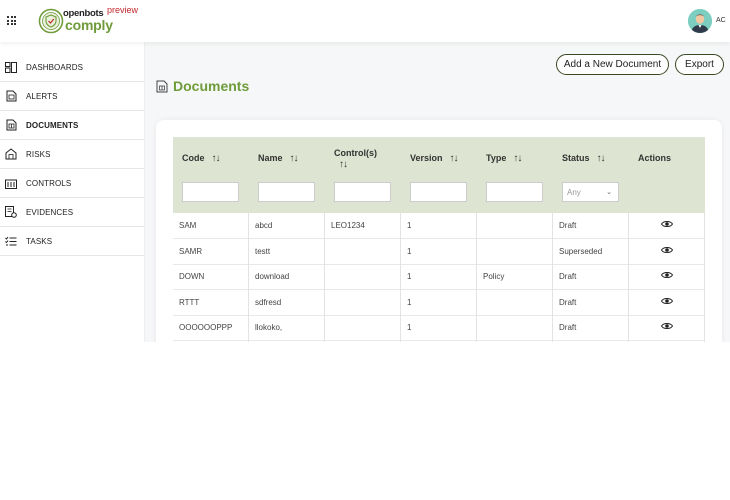  Describe the element at coordinates (55, 67) in the screenshot. I see `sidebar-item-label: DASHBOARDS` at that location.